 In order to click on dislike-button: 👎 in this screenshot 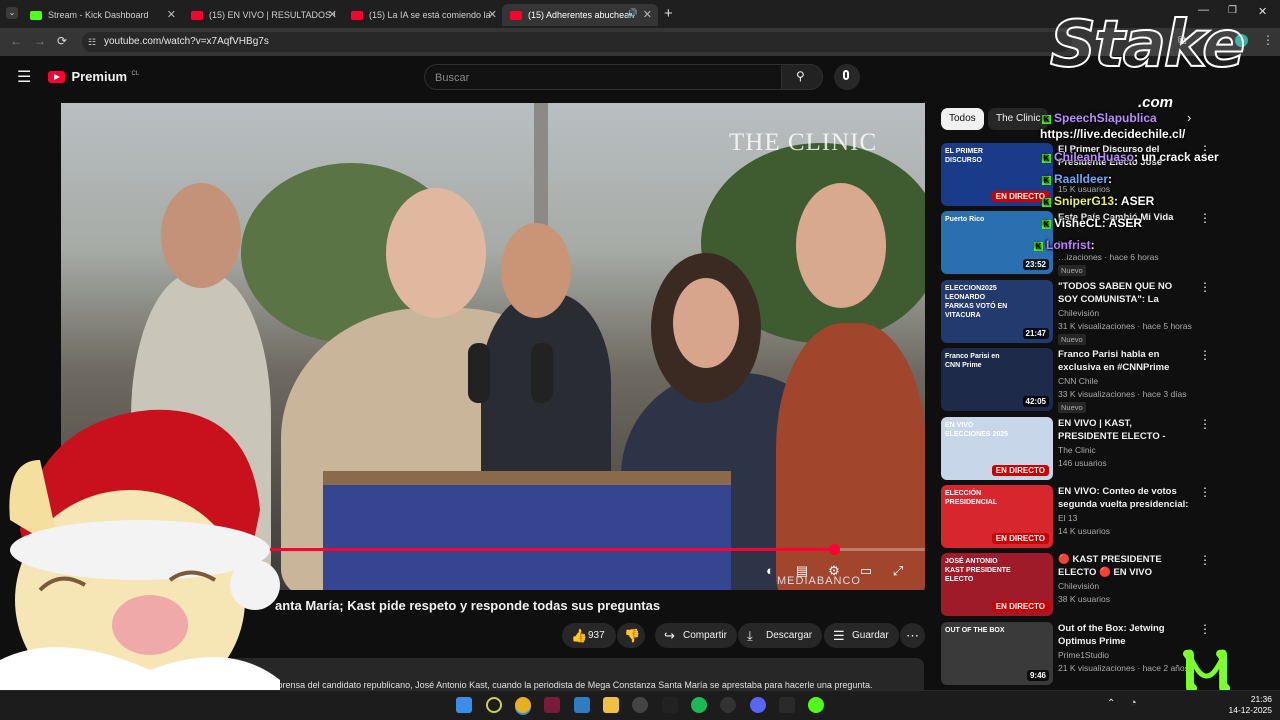, I will do `click(631, 635)`.